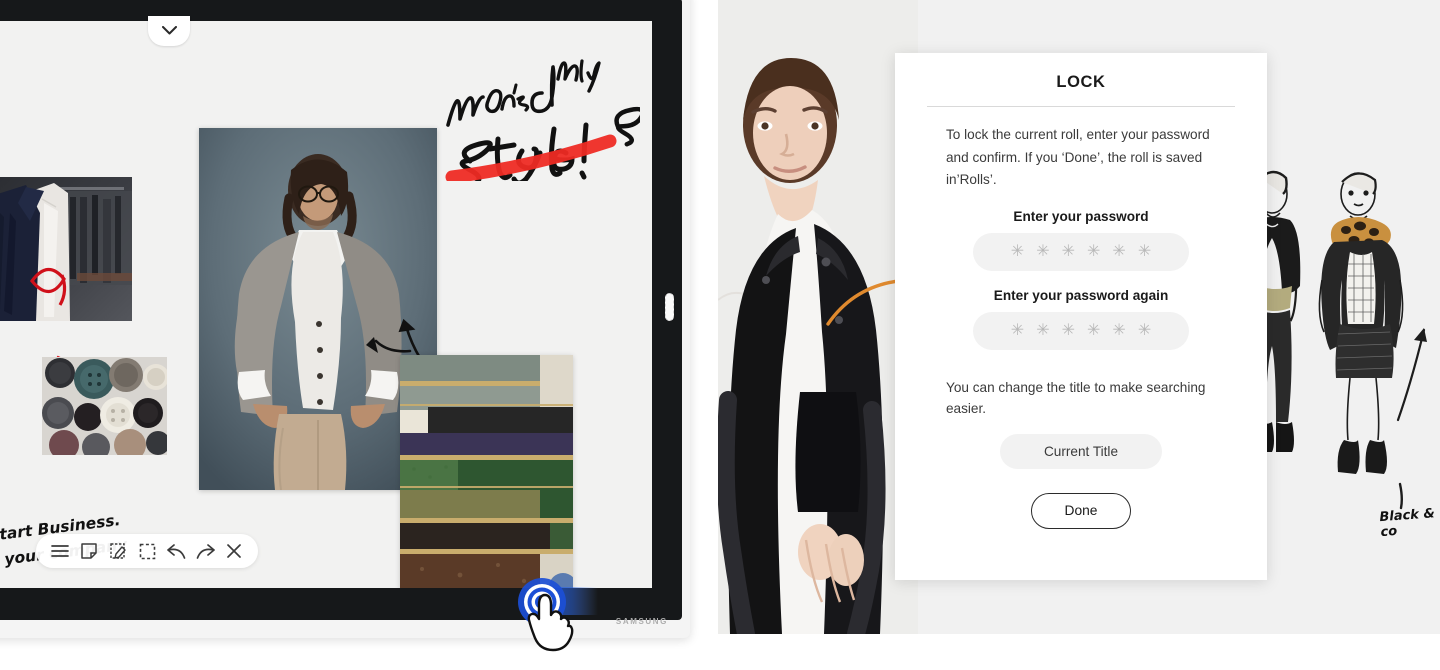  Describe the element at coordinates (104, 406) in the screenshot. I see `photo-buttons` at that location.